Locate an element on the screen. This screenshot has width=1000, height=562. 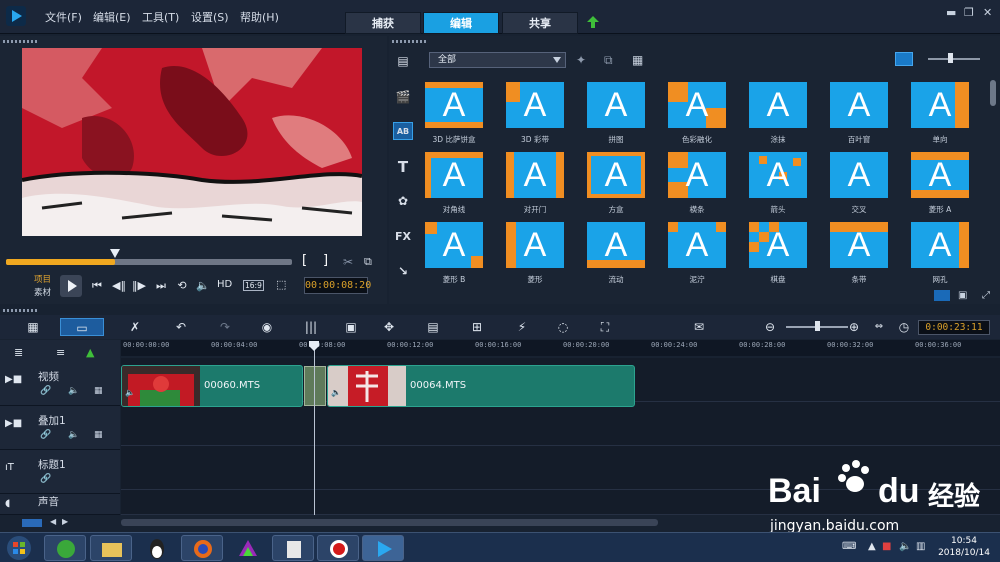
aspect-ratio-button: 16:9 is located at coordinates (253, 285).